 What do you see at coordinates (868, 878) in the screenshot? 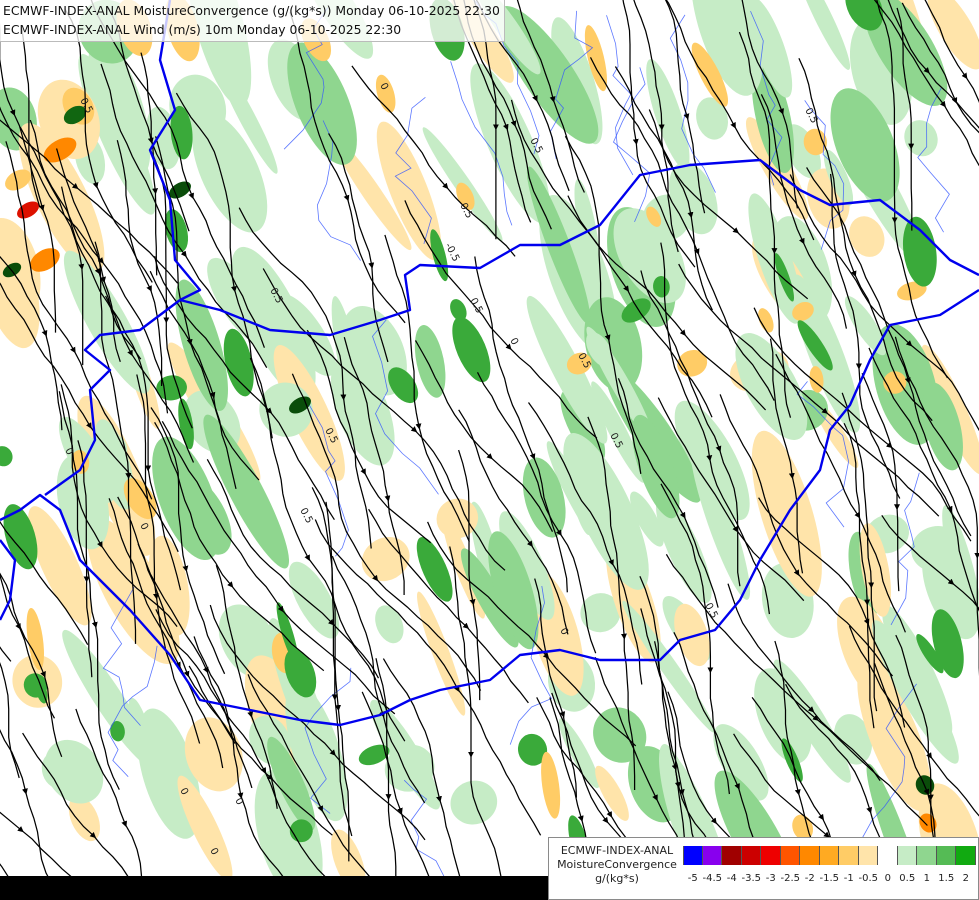
I see `legend-tick-label: -0.5` at bounding box center [868, 878].